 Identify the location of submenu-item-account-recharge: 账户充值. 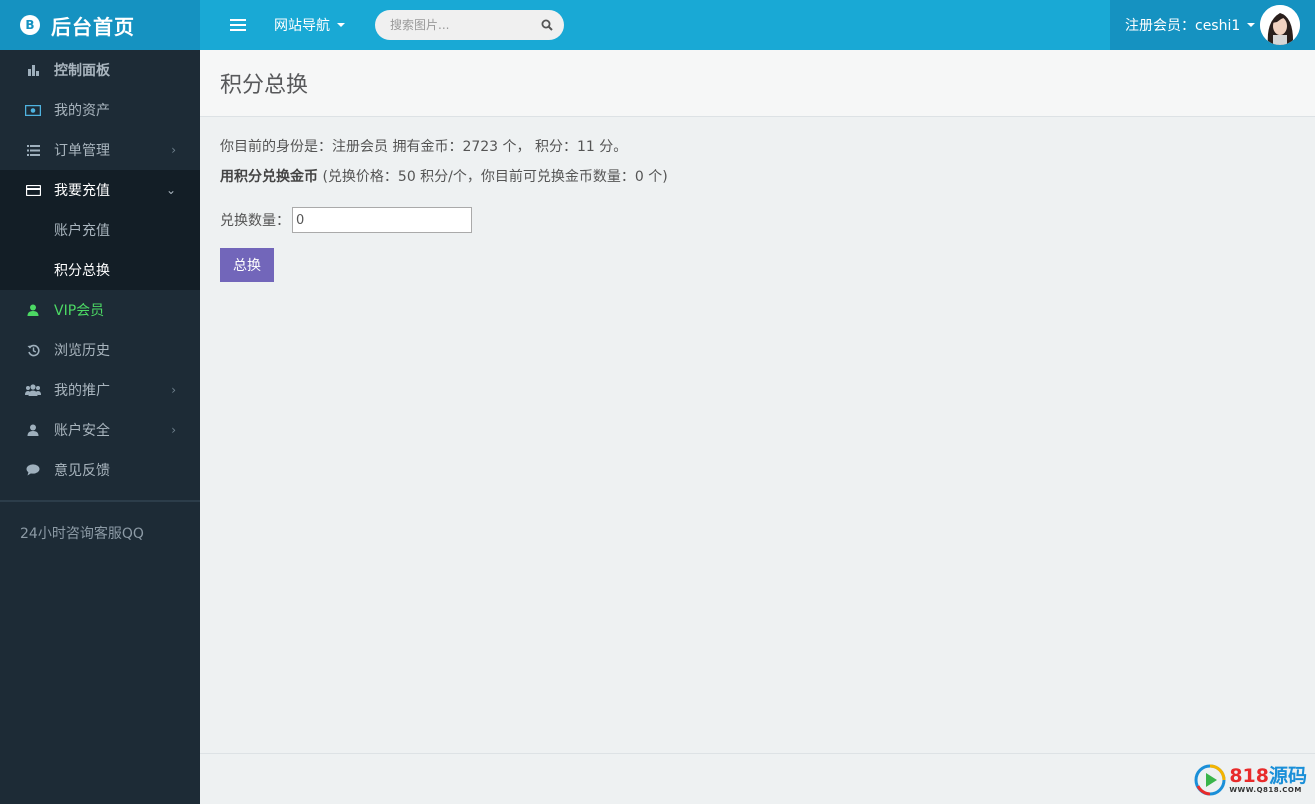
(100, 230).